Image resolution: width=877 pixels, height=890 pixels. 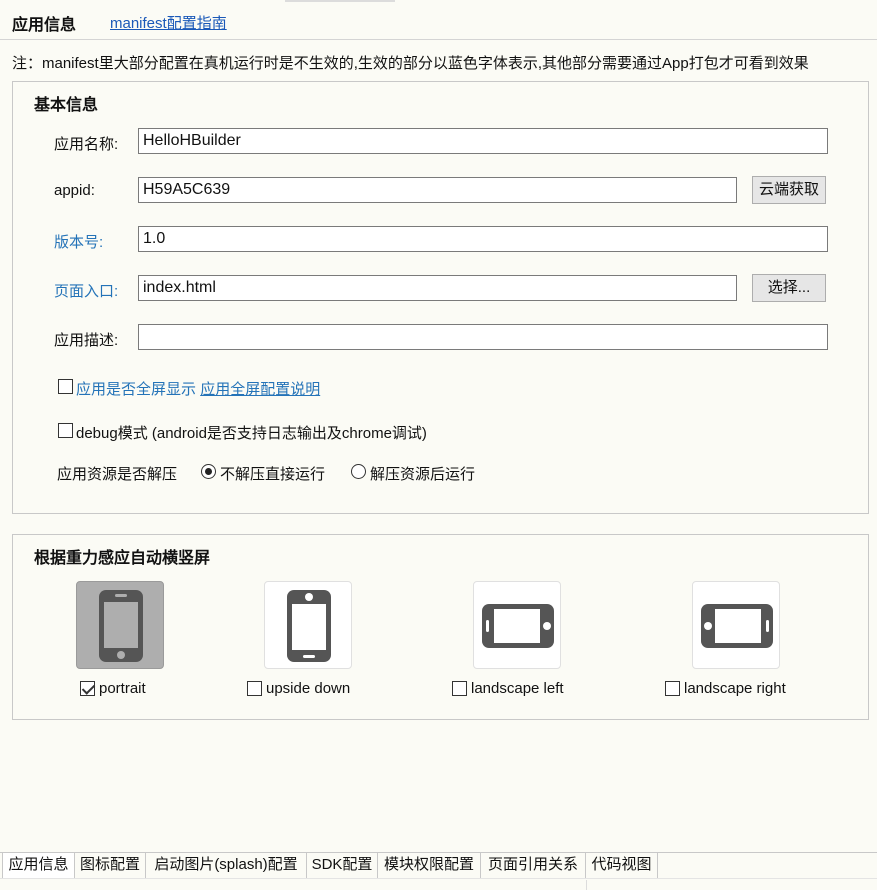 I want to click on appid-input, so click(x=437, y=190).